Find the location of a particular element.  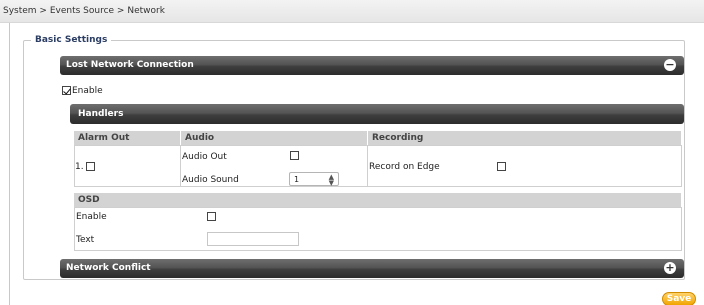

record-on-edge-label: Record on Edge is located at coordinates (404, 167).